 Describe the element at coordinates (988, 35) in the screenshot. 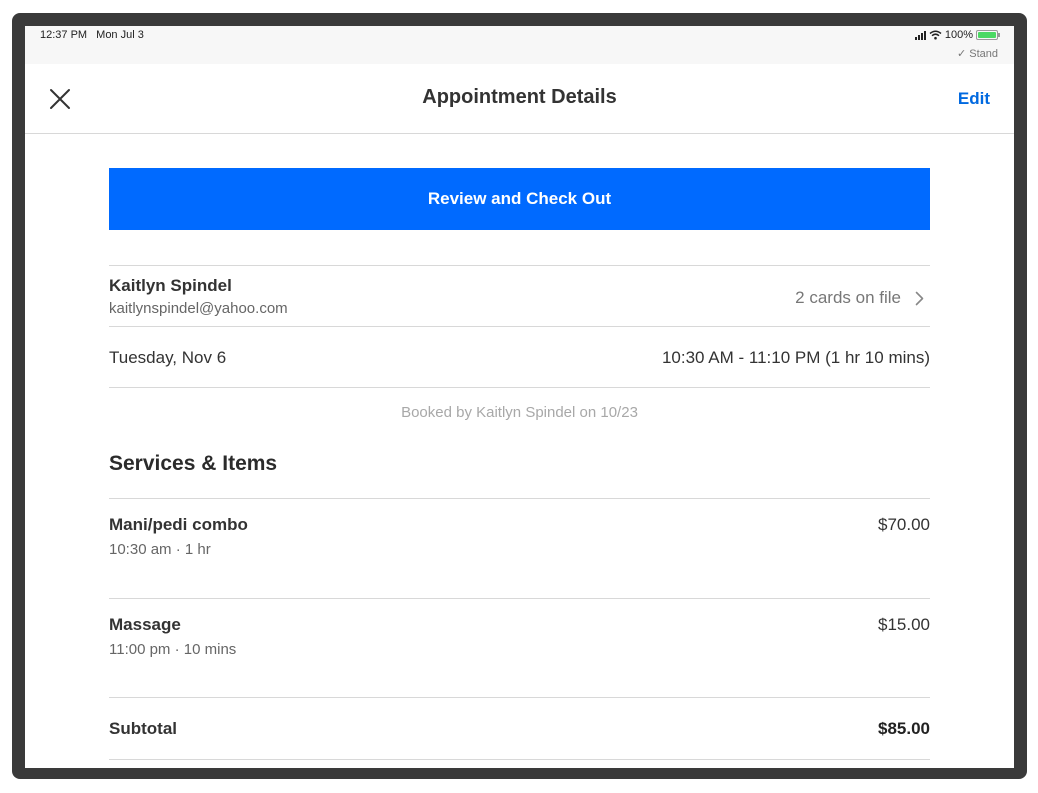

I see `battery-icon` at that location.